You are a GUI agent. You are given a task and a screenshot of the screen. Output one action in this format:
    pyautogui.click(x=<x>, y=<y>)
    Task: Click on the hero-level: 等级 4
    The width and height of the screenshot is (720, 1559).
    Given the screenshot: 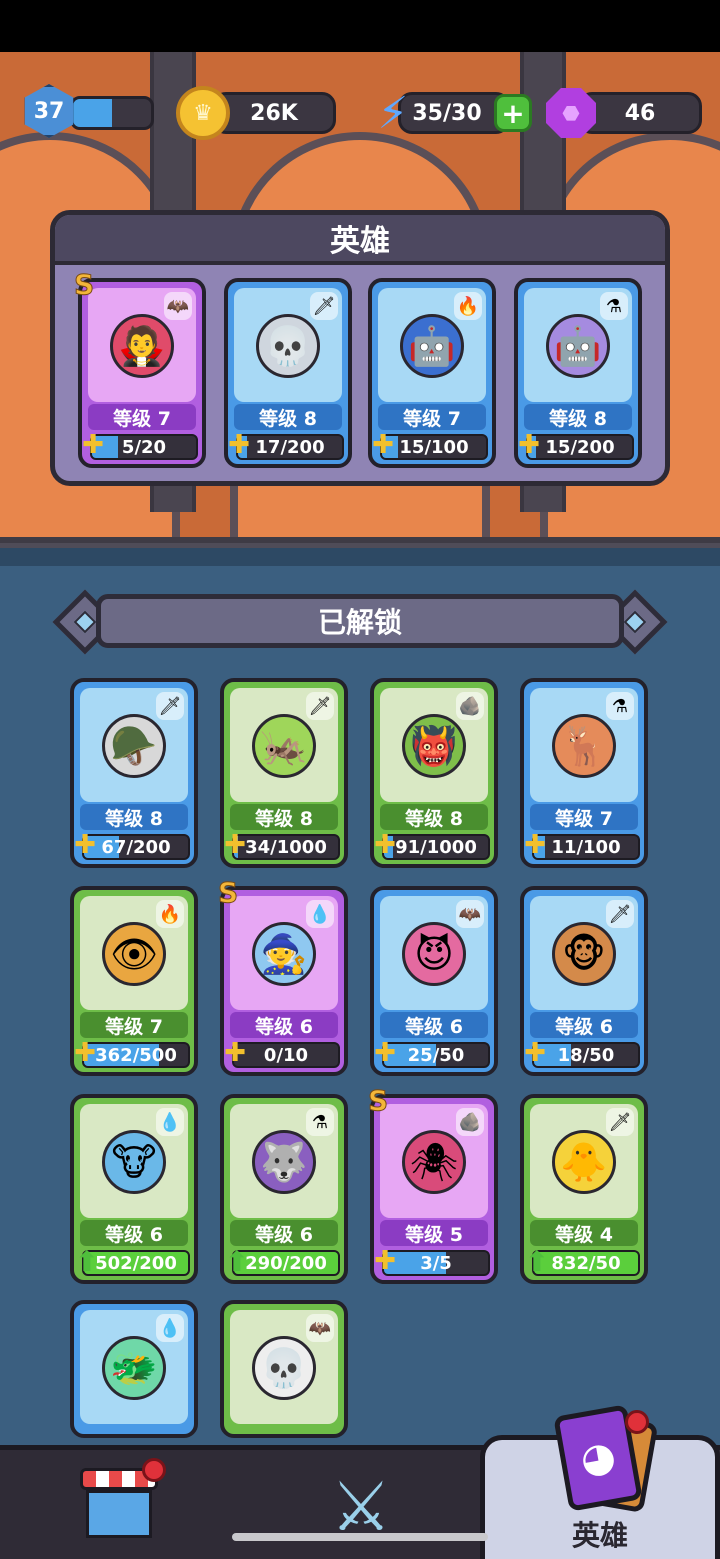 What is the action you would take?
    pyautogui.click(x=584, y=1233)
    